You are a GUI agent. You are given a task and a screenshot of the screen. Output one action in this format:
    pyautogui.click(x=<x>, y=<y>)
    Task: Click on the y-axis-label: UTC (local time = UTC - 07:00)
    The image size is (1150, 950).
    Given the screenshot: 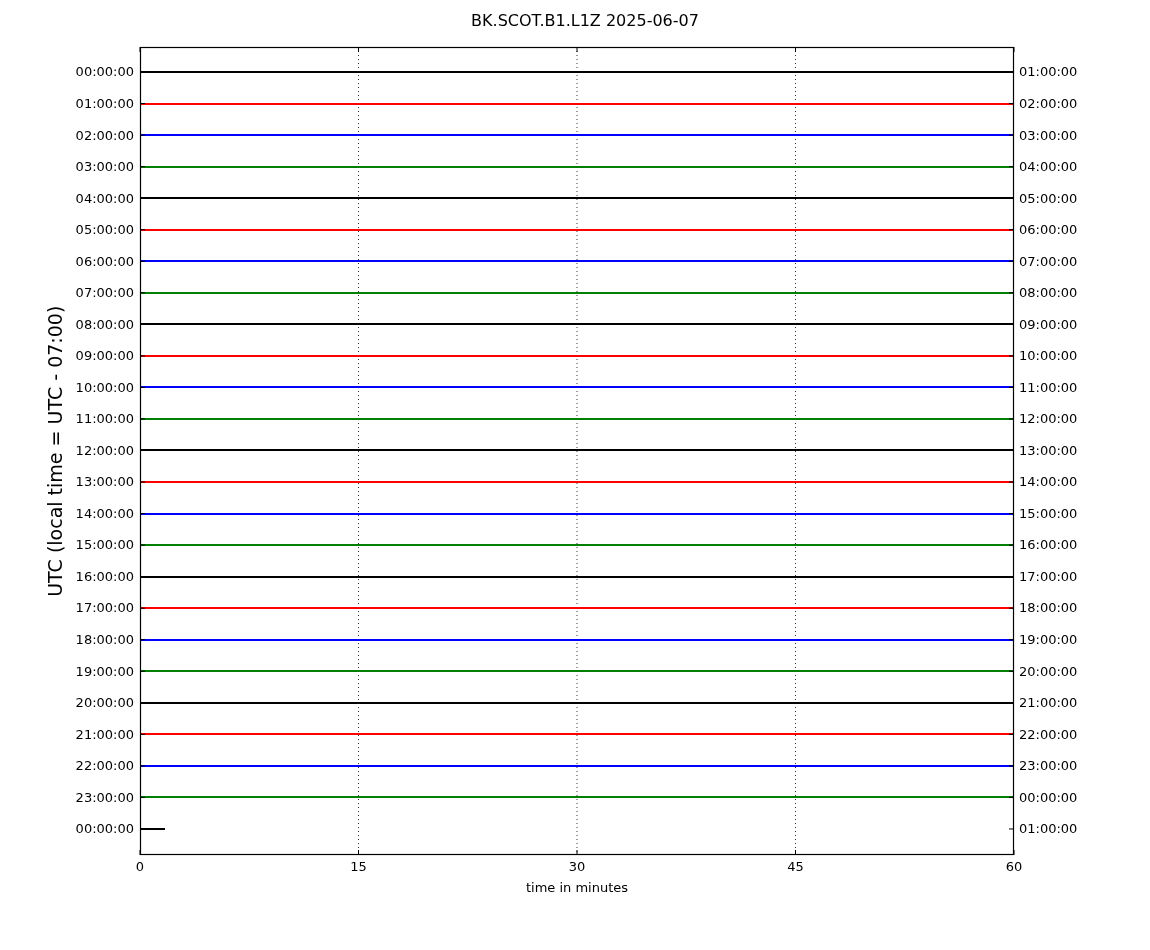 What is the action you would take?
    pyautogui.click(x=55, y=451)
    